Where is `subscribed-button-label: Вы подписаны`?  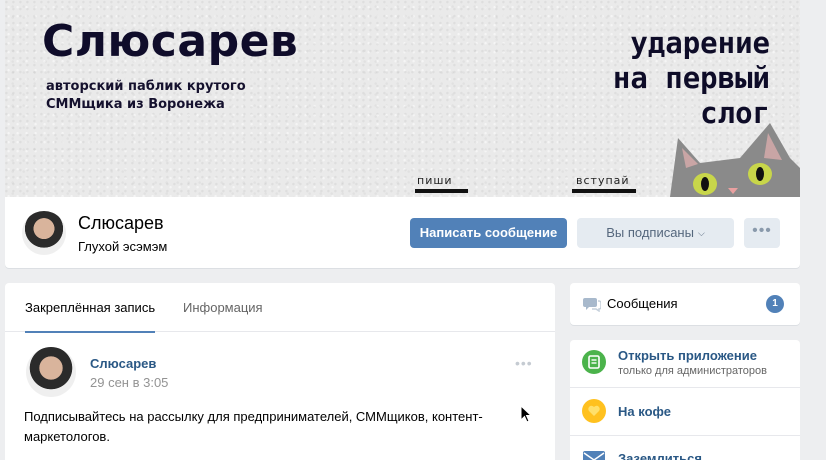
subscribed-button-label: Вы подписаны is located at coordinates (650, 232).